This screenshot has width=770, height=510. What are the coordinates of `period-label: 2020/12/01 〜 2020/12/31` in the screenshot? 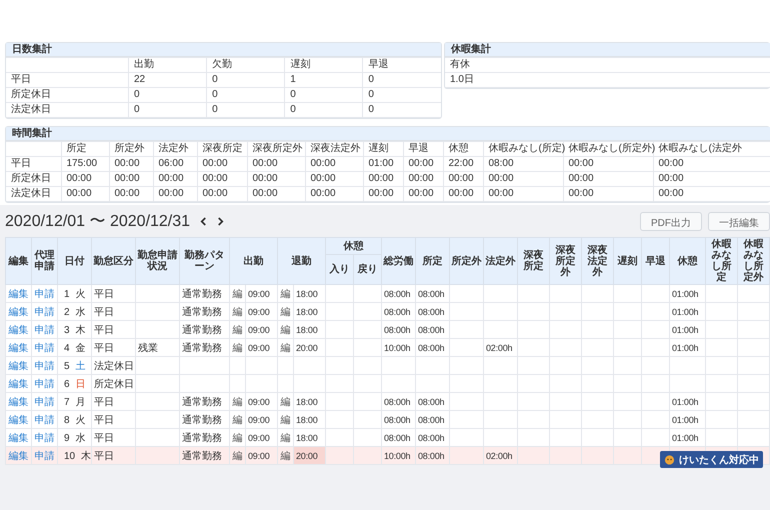 It's located at (97, 222).